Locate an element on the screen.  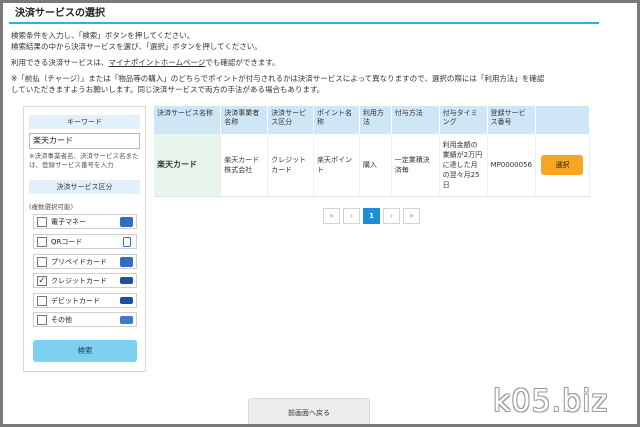
last-page-button: » is located at coordinates (411, 216).